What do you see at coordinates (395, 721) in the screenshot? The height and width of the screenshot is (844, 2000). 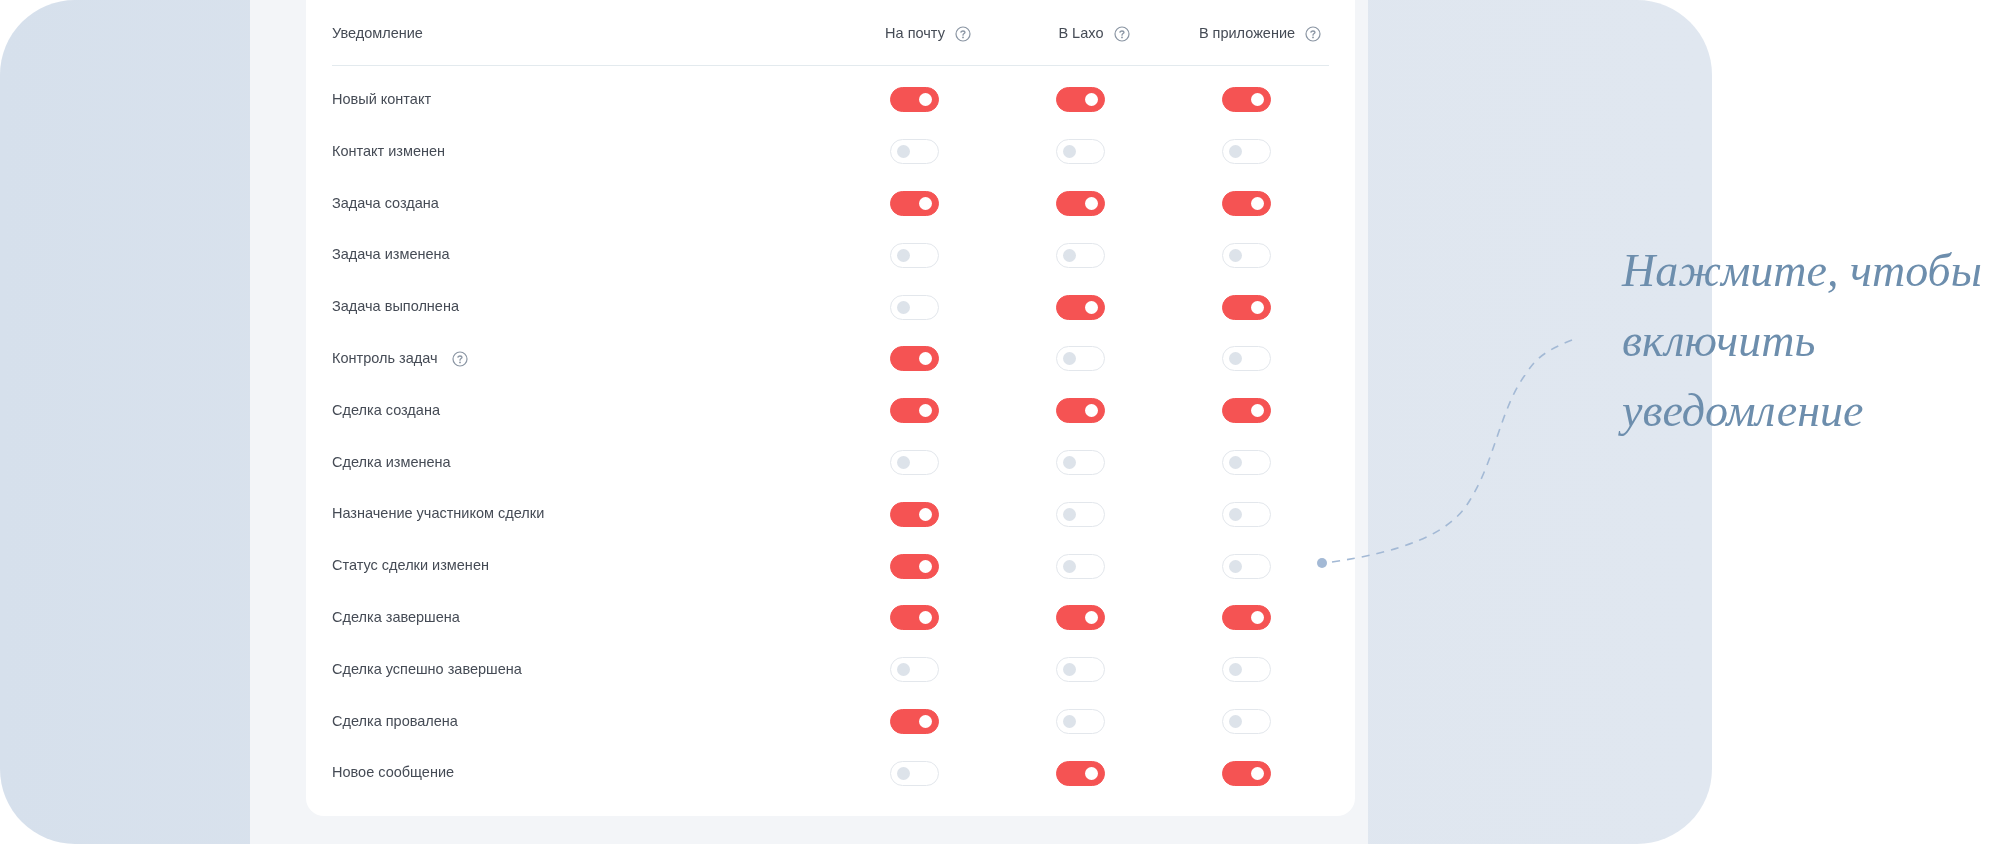 I see `notification-label: Сделка провалена` at bounding box center [395, 721].